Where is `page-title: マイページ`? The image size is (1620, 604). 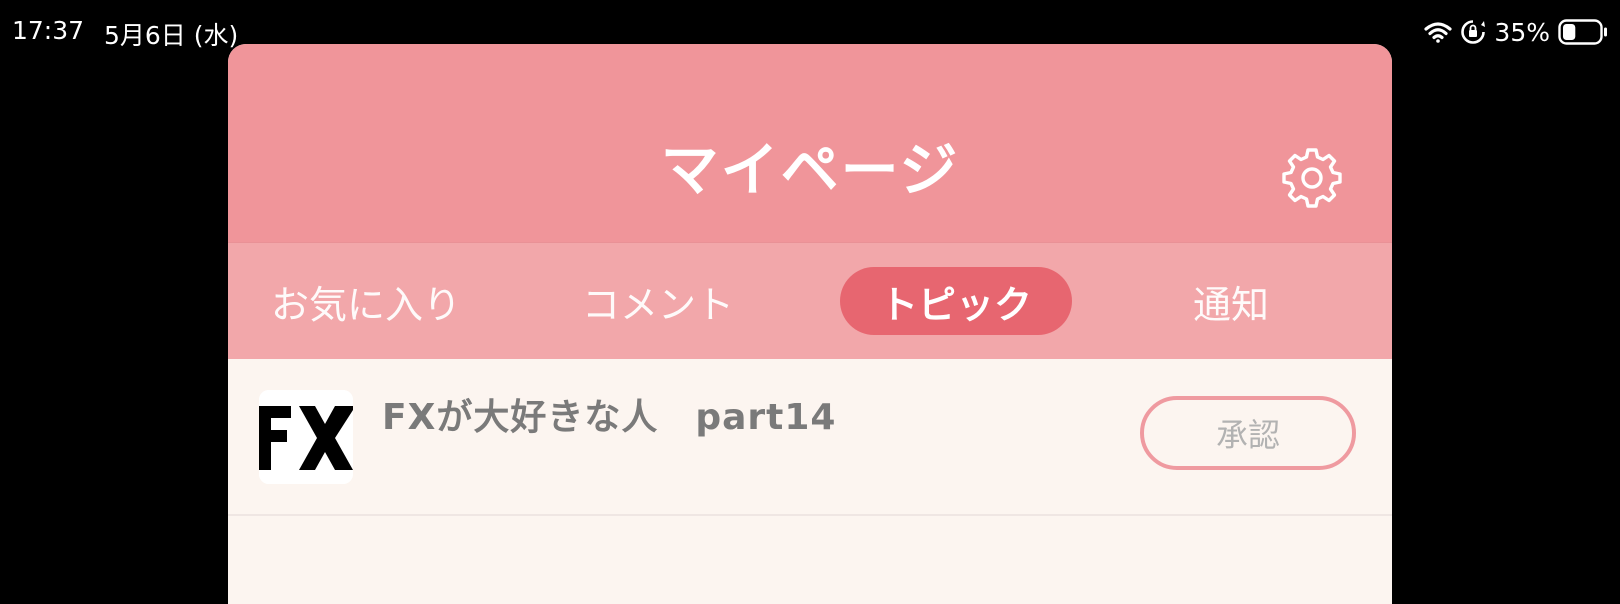
page-title: マイページ is located at coordinates (810, 170).